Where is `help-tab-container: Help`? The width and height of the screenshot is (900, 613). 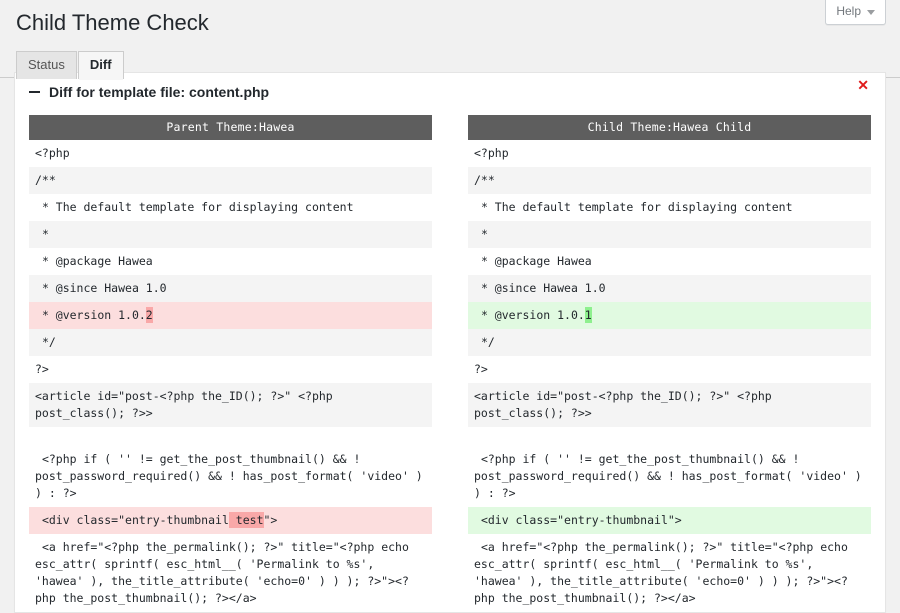 help-tab-container: Help is located at coordinates (855, 12).